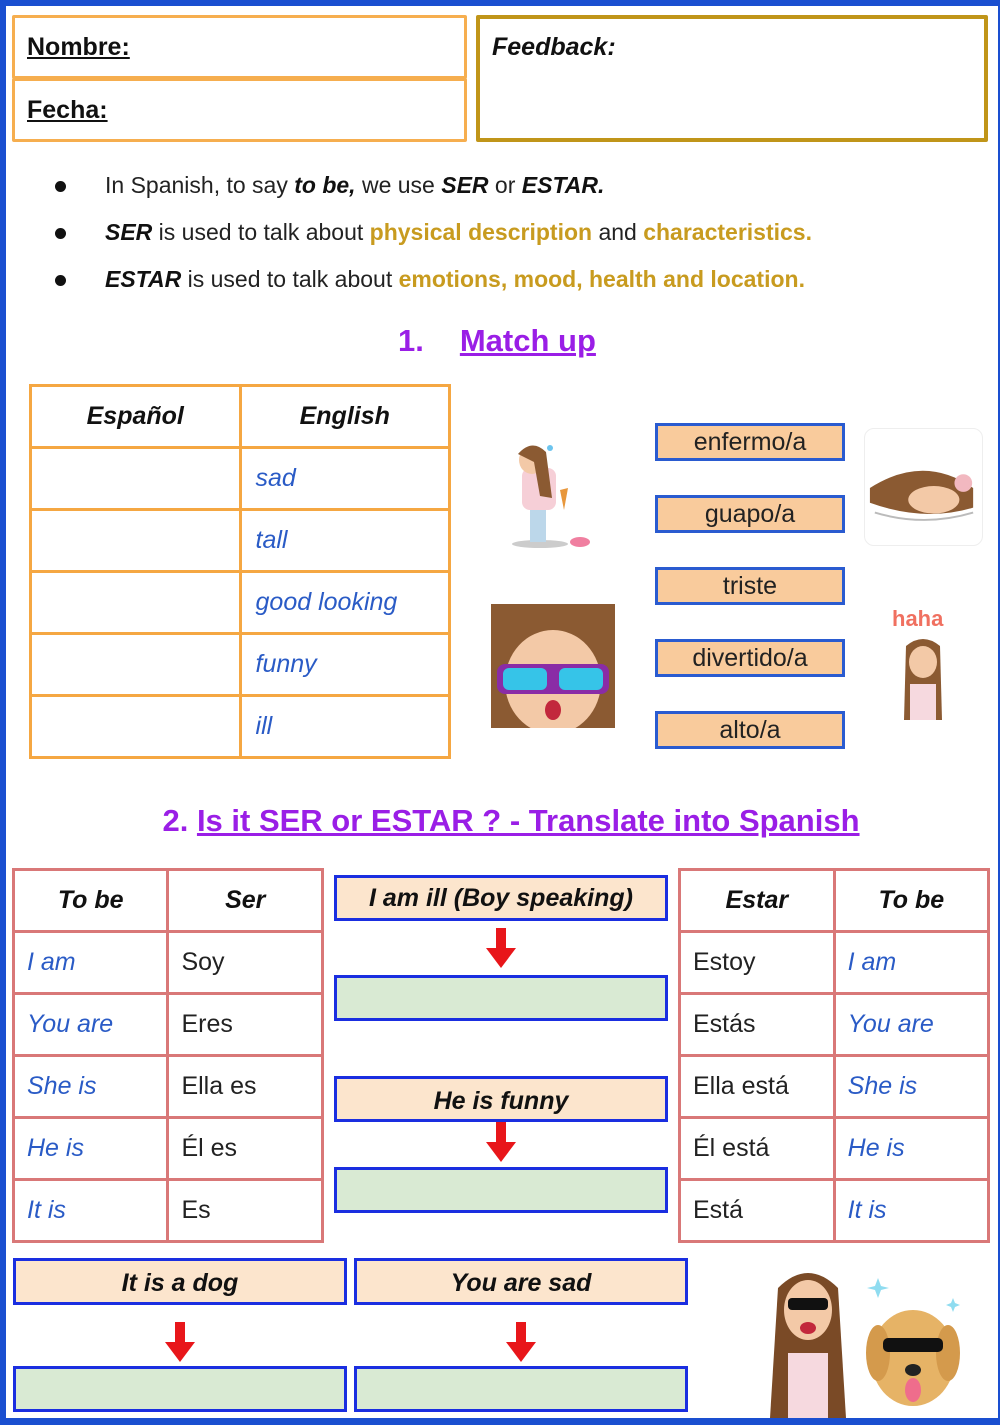 This screenshot has height=1425, width=1000. What do you see at coordinates (757, 1086) in the screenshot?
I see `estar-form: Ella está` at bounding box center [757, 1086].